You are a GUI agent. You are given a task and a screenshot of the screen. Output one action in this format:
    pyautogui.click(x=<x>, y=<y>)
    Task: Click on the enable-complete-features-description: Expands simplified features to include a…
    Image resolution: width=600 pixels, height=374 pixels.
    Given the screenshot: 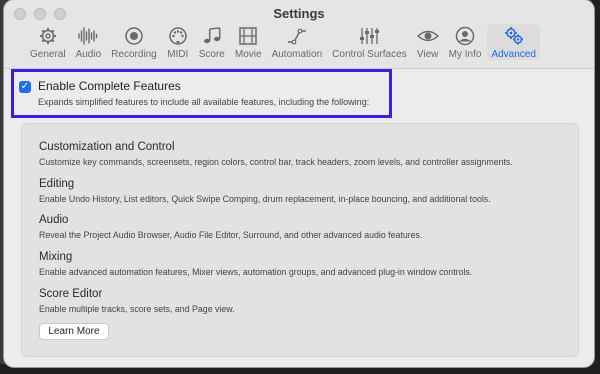 What is the action you would take?
    pyautogui.click(x=204, y=102)
    